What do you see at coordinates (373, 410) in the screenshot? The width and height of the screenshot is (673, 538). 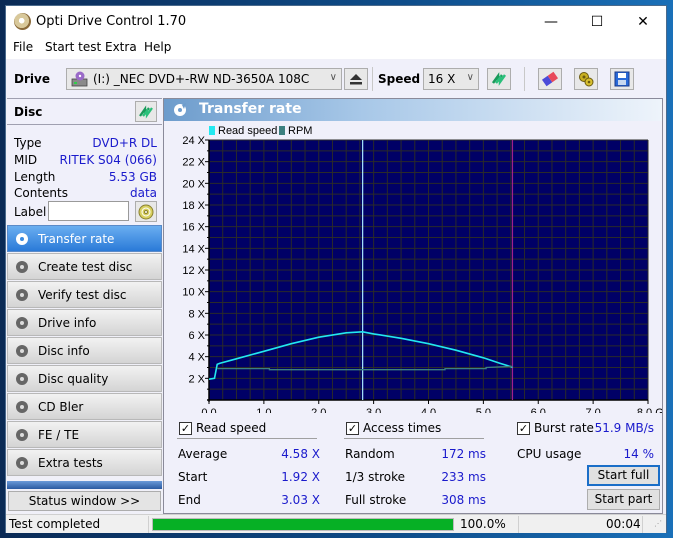 I see `x-tick-label: 3.0` at bounding box center [373, 410].